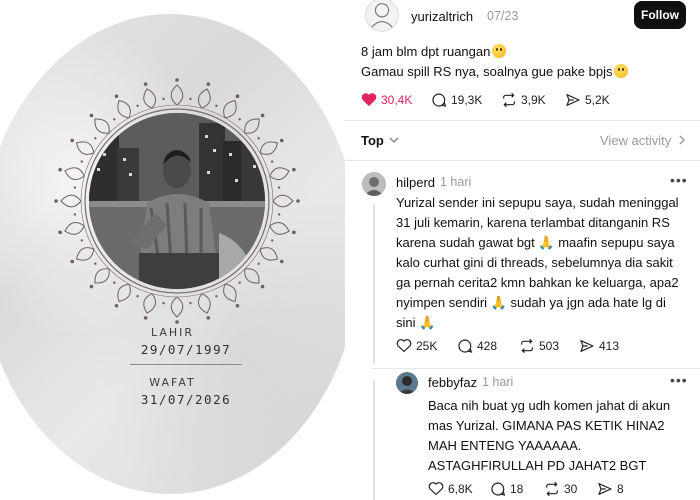  Describe the element at coordinates (597, 100) in the screenshot. I see `share-count: 5,2K` at that location.